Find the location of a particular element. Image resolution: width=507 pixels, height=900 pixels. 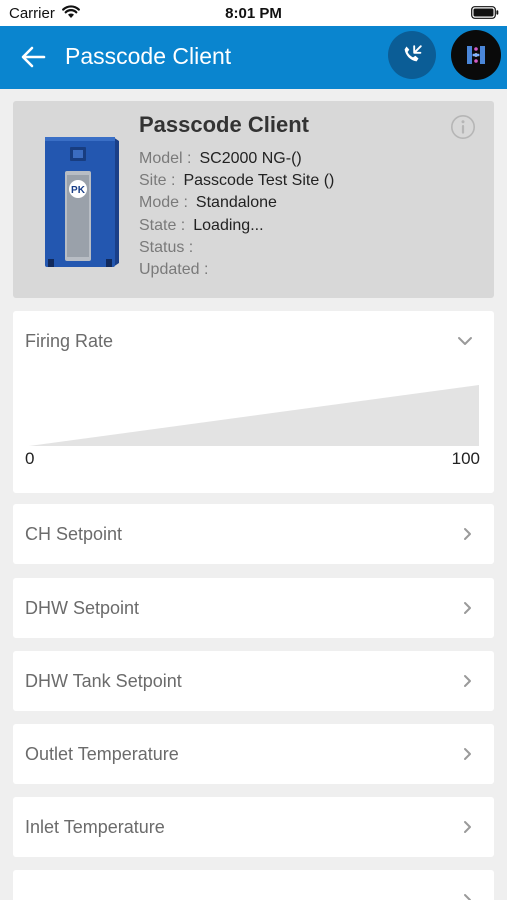

list-item-partial is located at coordinates (253, 885).